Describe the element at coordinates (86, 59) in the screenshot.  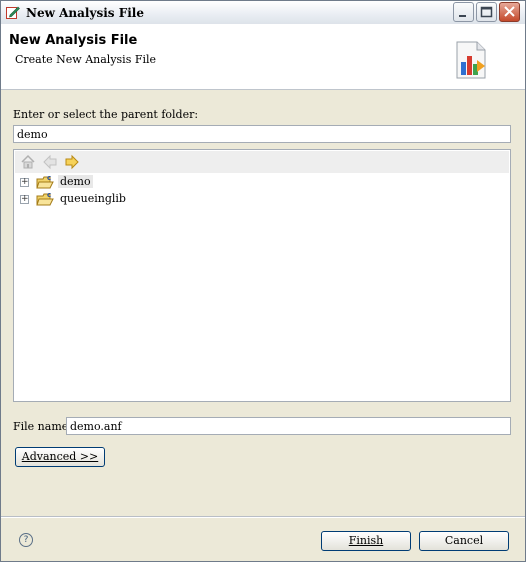
I see `page-subtitle: Create New Analysis File` at that location.